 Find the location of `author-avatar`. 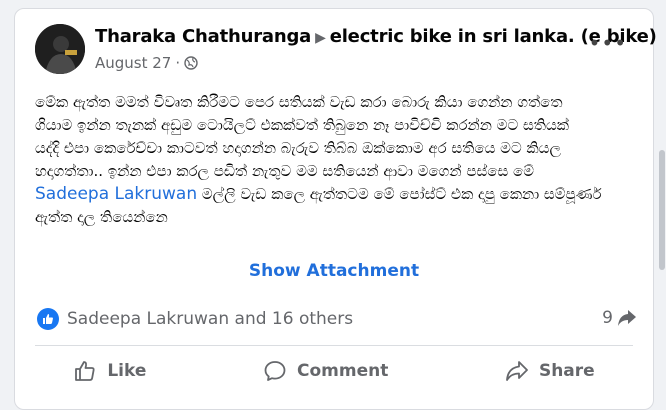

author-avatar is located at coordinates (60, 49).